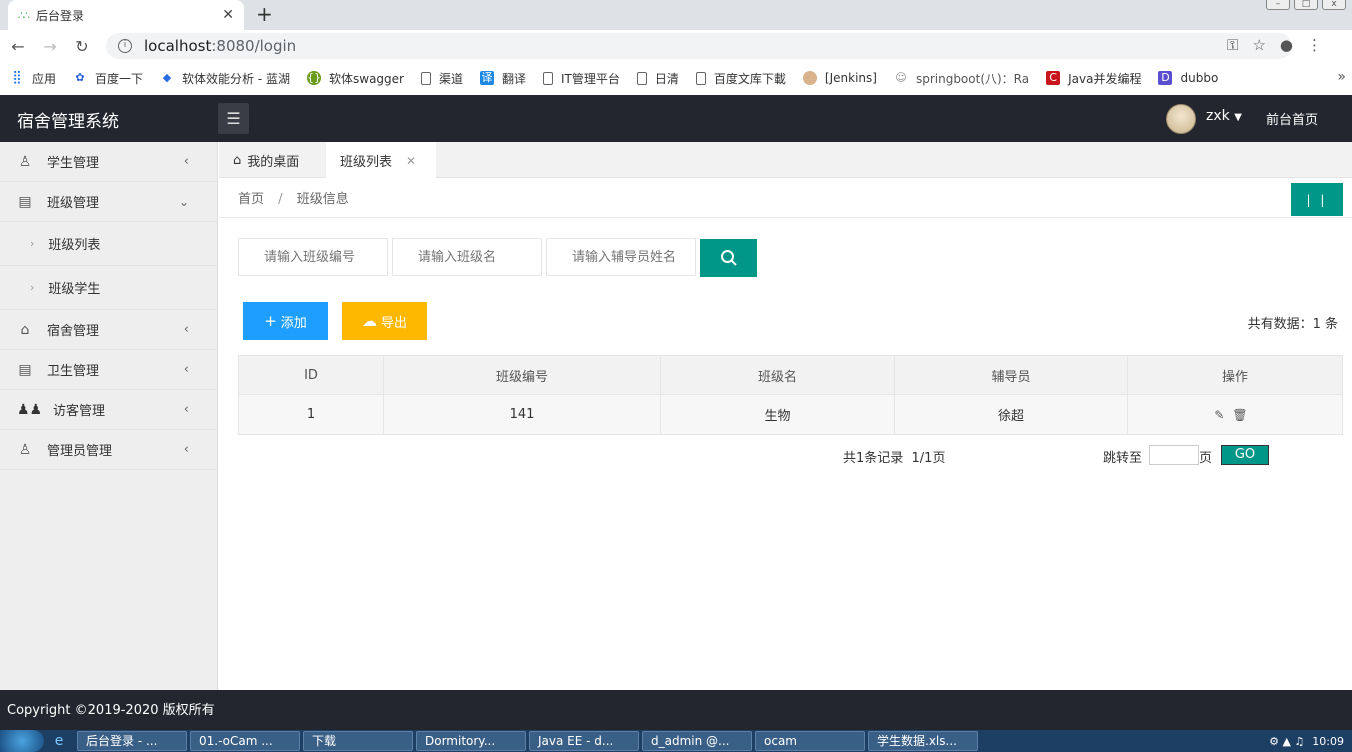 This screenshot has width=1352, height=752. Describe the element at coordinates (1093, 78) in the screenshot. I see `bookmark-java: C Java并发编程` at that location.